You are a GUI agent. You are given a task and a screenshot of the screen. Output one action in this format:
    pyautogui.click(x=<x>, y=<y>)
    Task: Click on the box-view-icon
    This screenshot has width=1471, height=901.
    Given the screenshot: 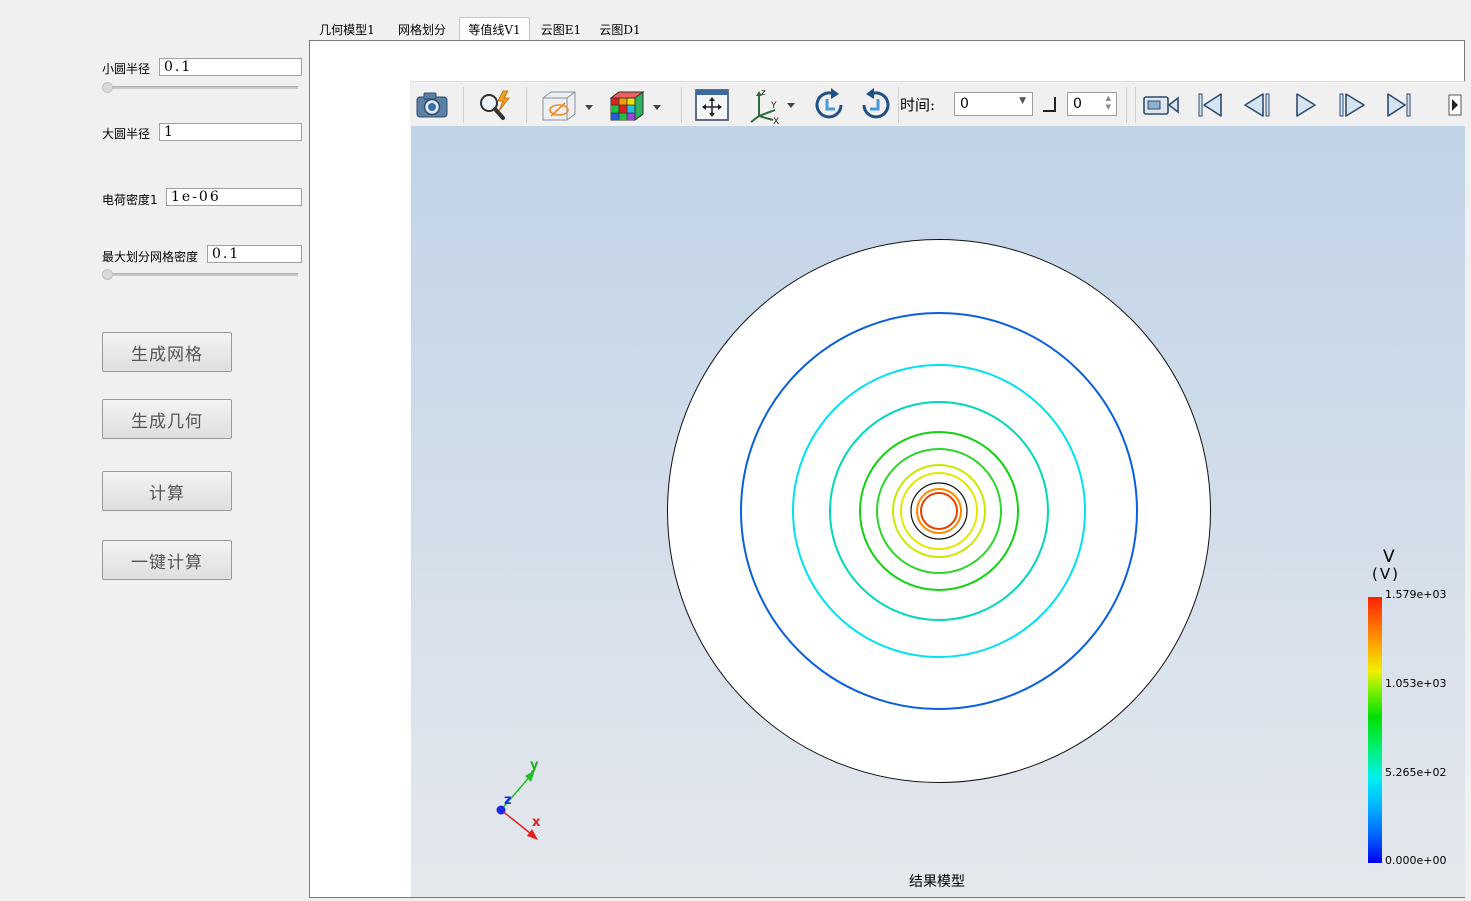 What is the action you would take?
    pyautogui.click(x=567, y=104)
    